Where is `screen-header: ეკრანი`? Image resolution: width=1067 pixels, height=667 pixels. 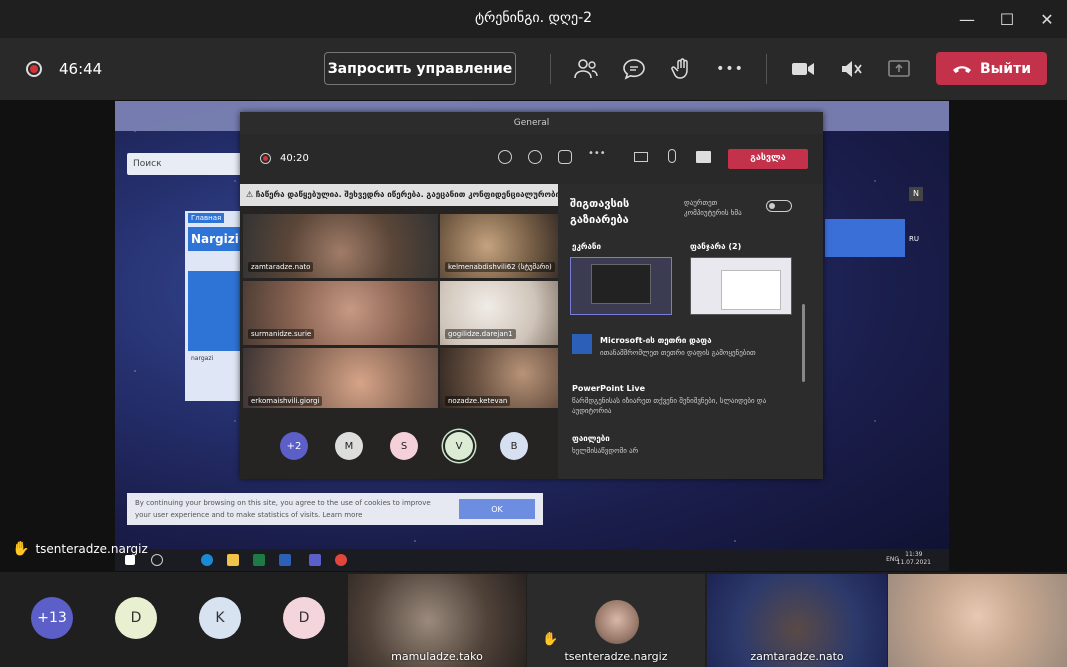 screen-header: ეკრანი is located at coordinates (586, 246).